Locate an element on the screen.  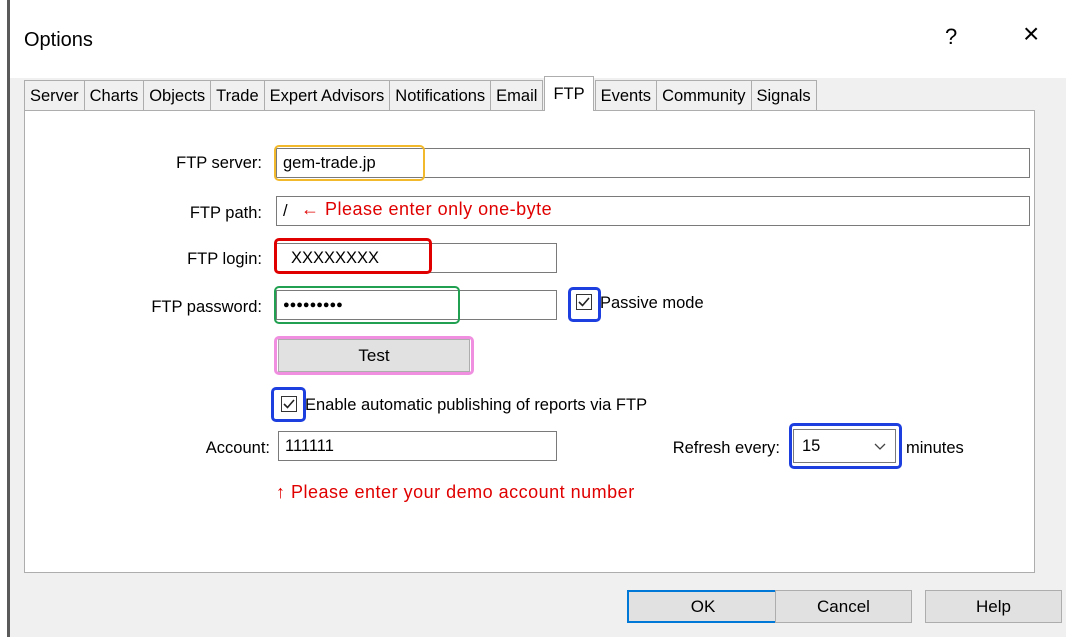
ftp-path-label: FTP path: is located at coordinates (225, 213).